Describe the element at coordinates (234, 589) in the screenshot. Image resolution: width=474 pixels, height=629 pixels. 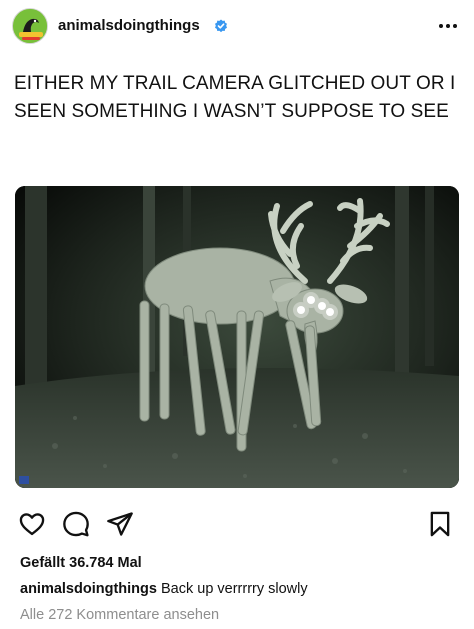
I see `comment-text: Back up verrrrry slowly` at that location.